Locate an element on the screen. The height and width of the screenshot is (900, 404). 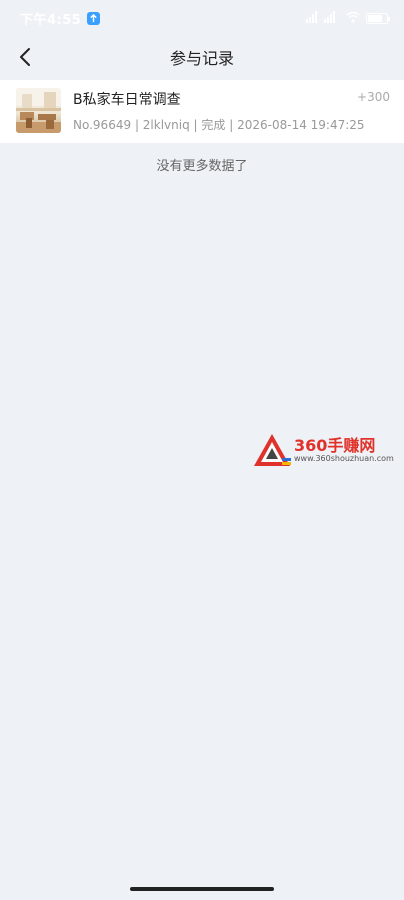
record-points: +300 is located at coordinates (373, 97).